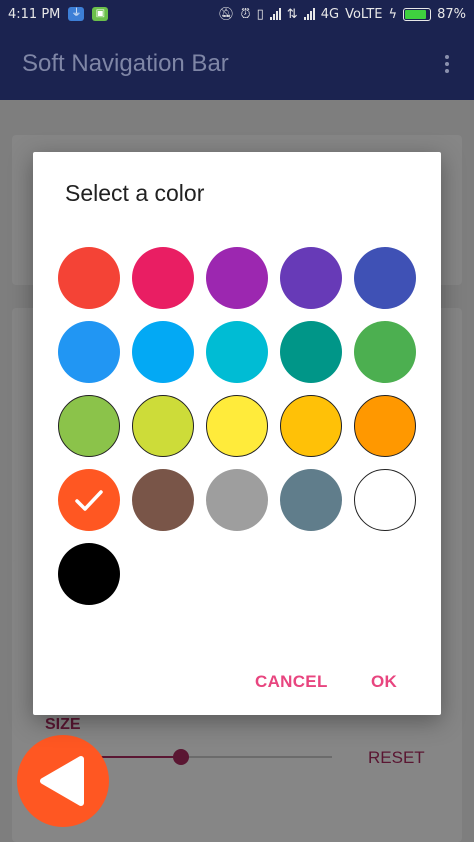 This screenshot has width=474, height=842. What do you see at coordinates (396, 758) in the screenshot?
I see `reset-button: RESET` at bounding box center [396, 758].